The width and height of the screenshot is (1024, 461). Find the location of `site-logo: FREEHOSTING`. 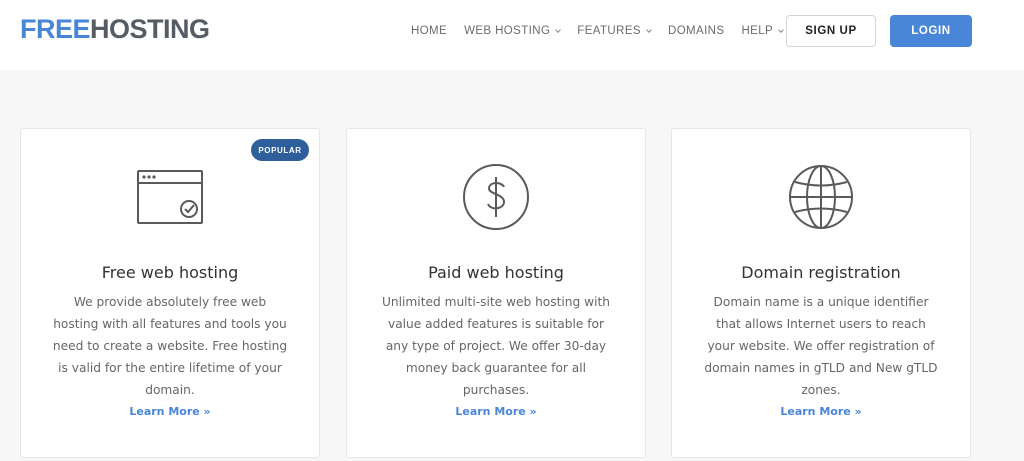

site-logo: FREEHOSTING is located at coordinates (115, 29).